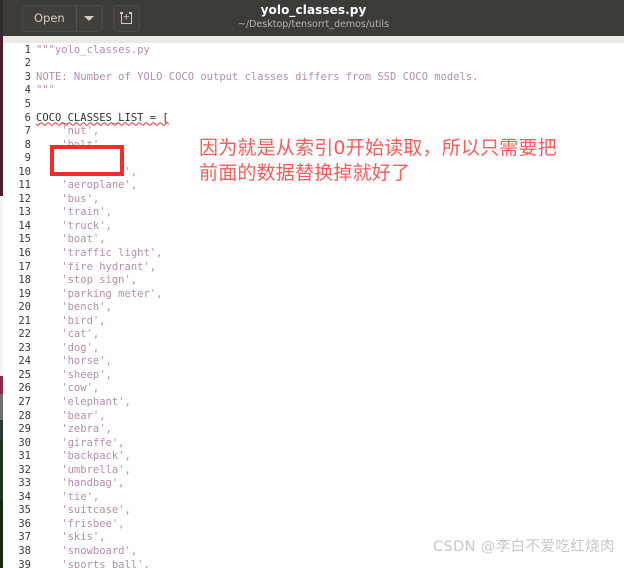 Image resolution: width=624 pixels, height=568 pixels. What do you see at coordinates (24, 280) in the screenshot?
I see `line-number: 18` at bounding box center [24, 280].